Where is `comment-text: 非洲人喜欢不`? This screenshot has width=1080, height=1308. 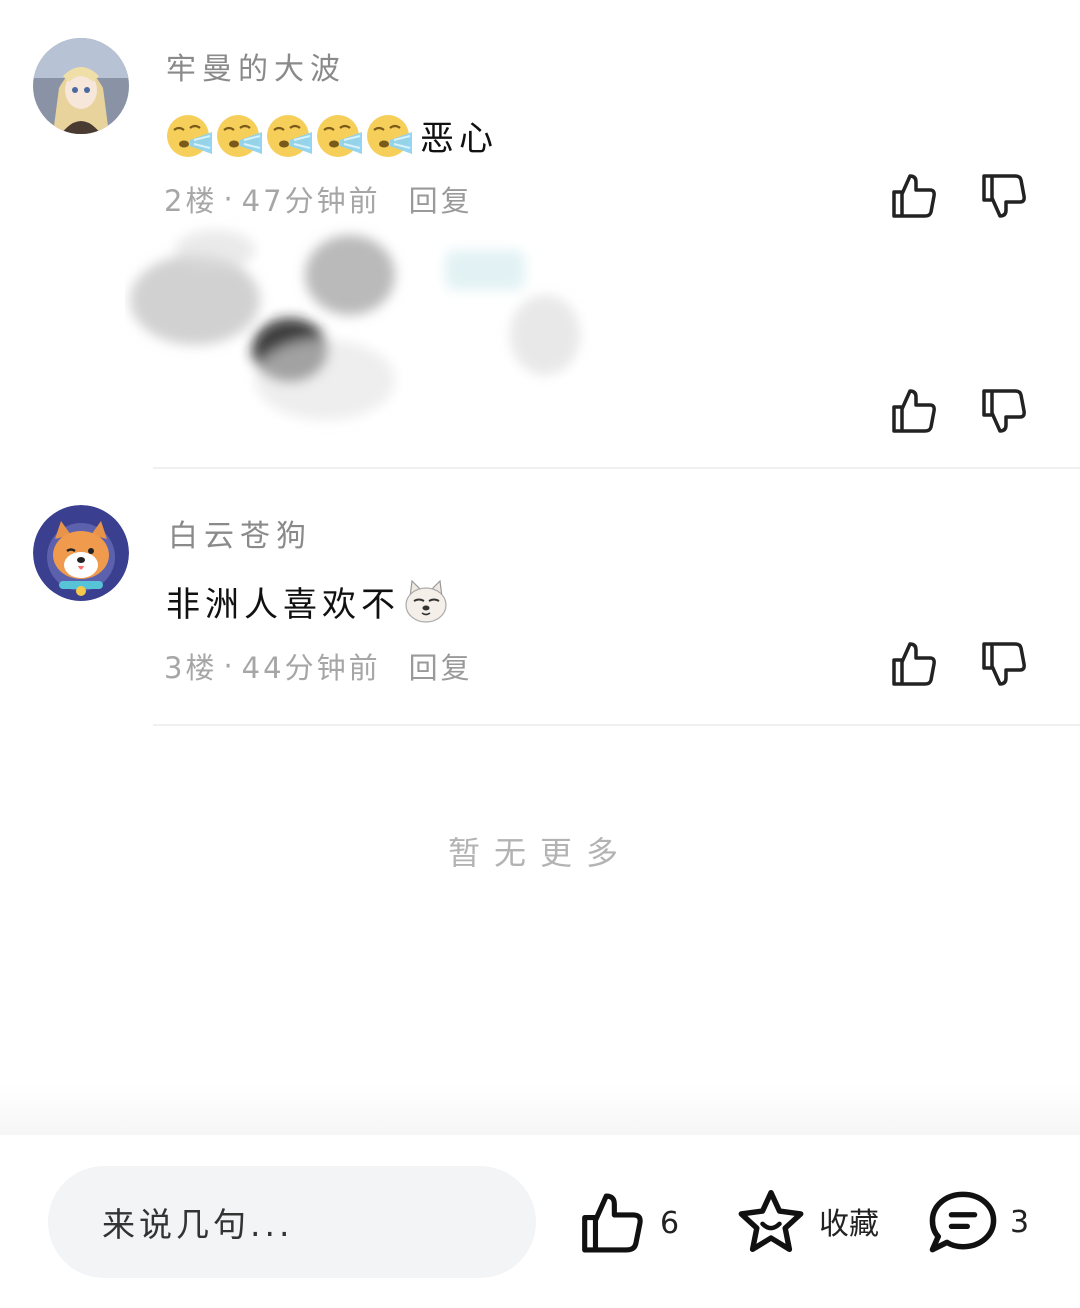
comment-text: 非洲人喜欢不 is located at coordinates (308, 601).